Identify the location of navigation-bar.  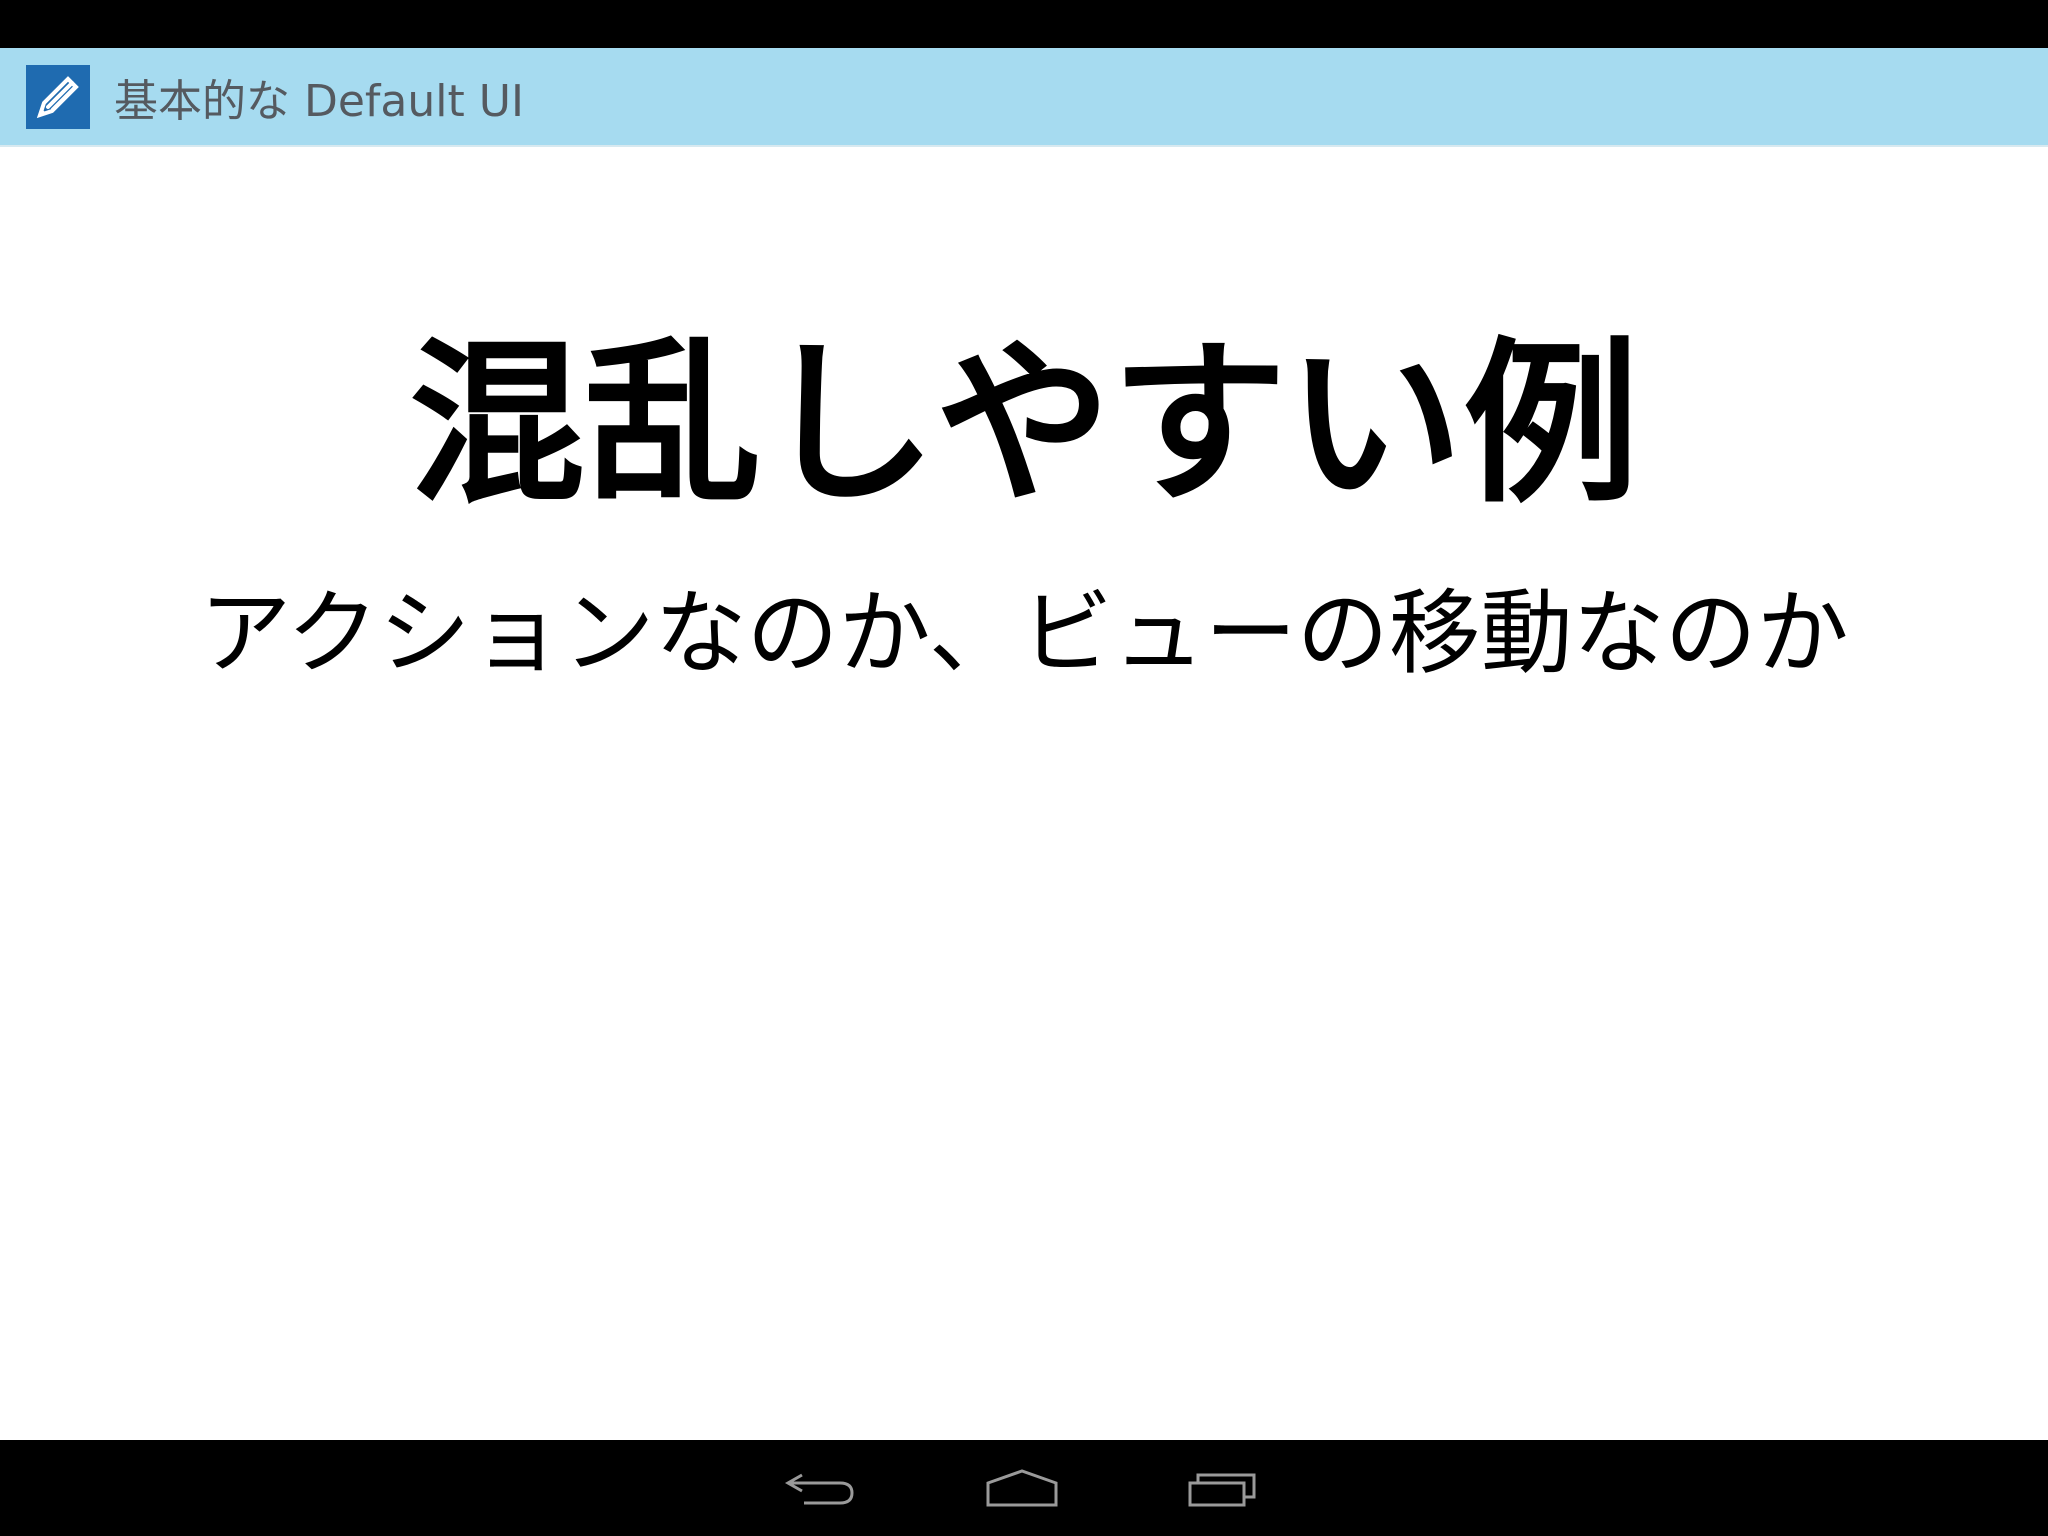
(1024, 1488).